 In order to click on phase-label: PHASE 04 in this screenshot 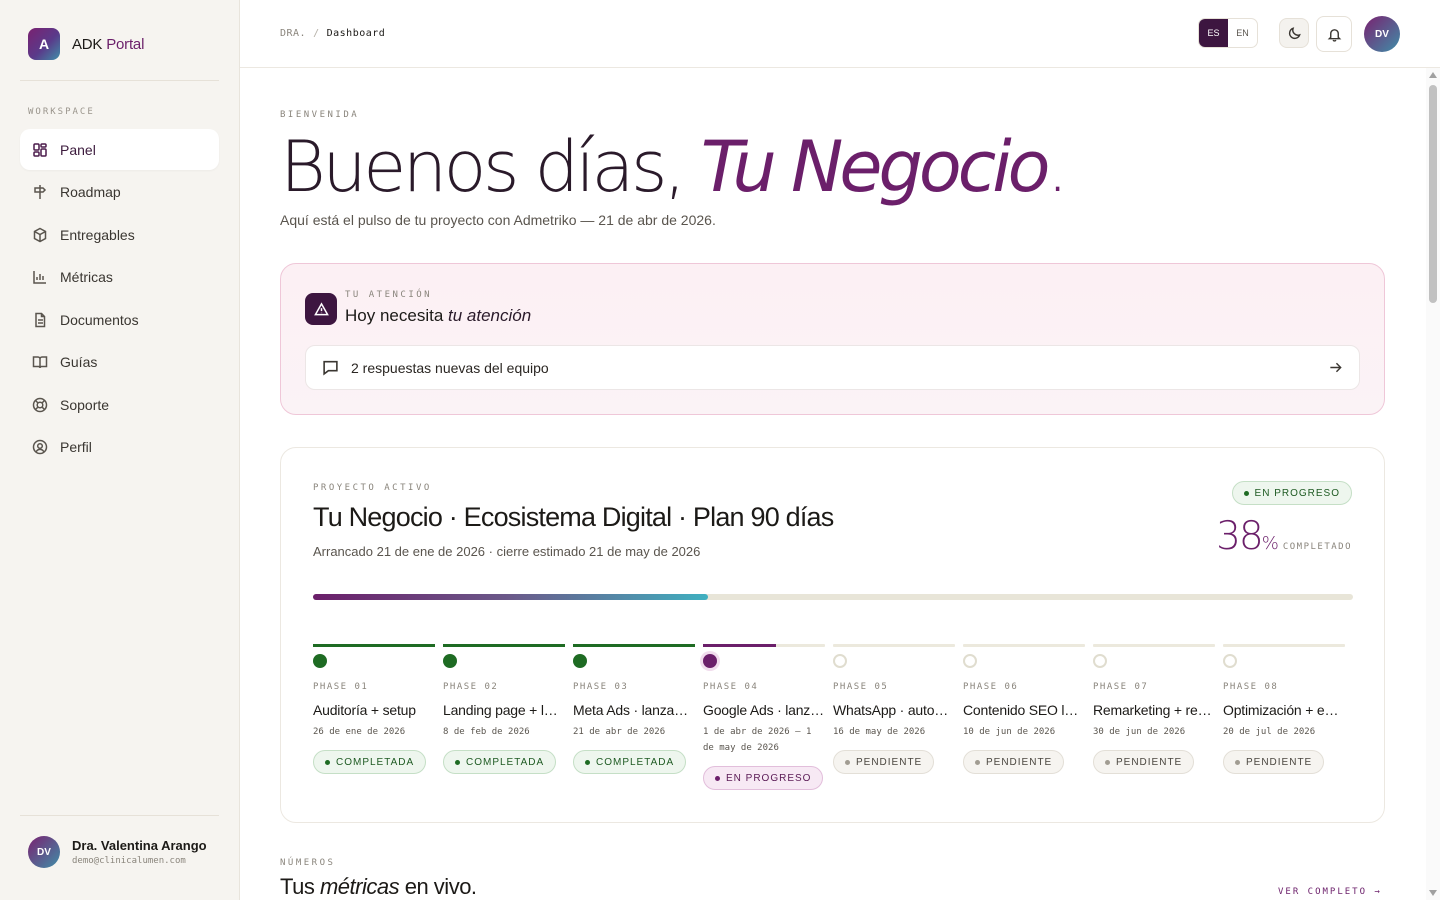, I will do `click(731, 687)`.